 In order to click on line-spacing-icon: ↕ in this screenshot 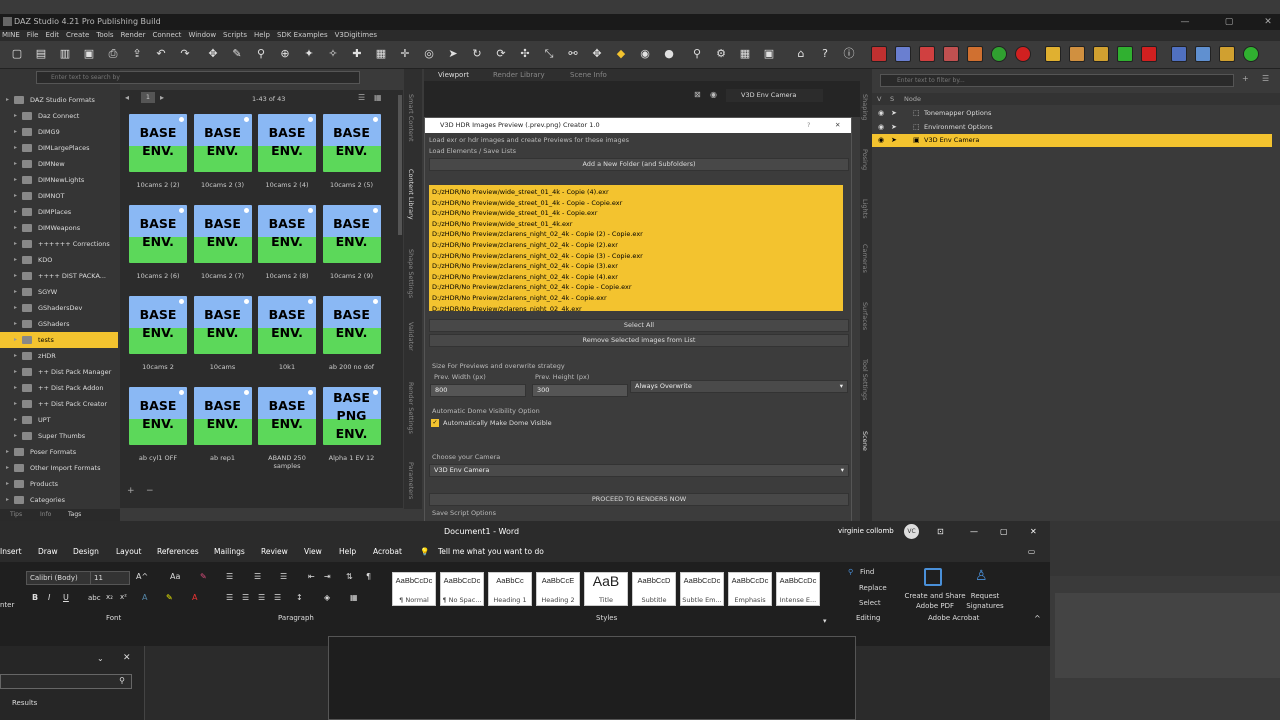, I will do `click(299, 597)`.